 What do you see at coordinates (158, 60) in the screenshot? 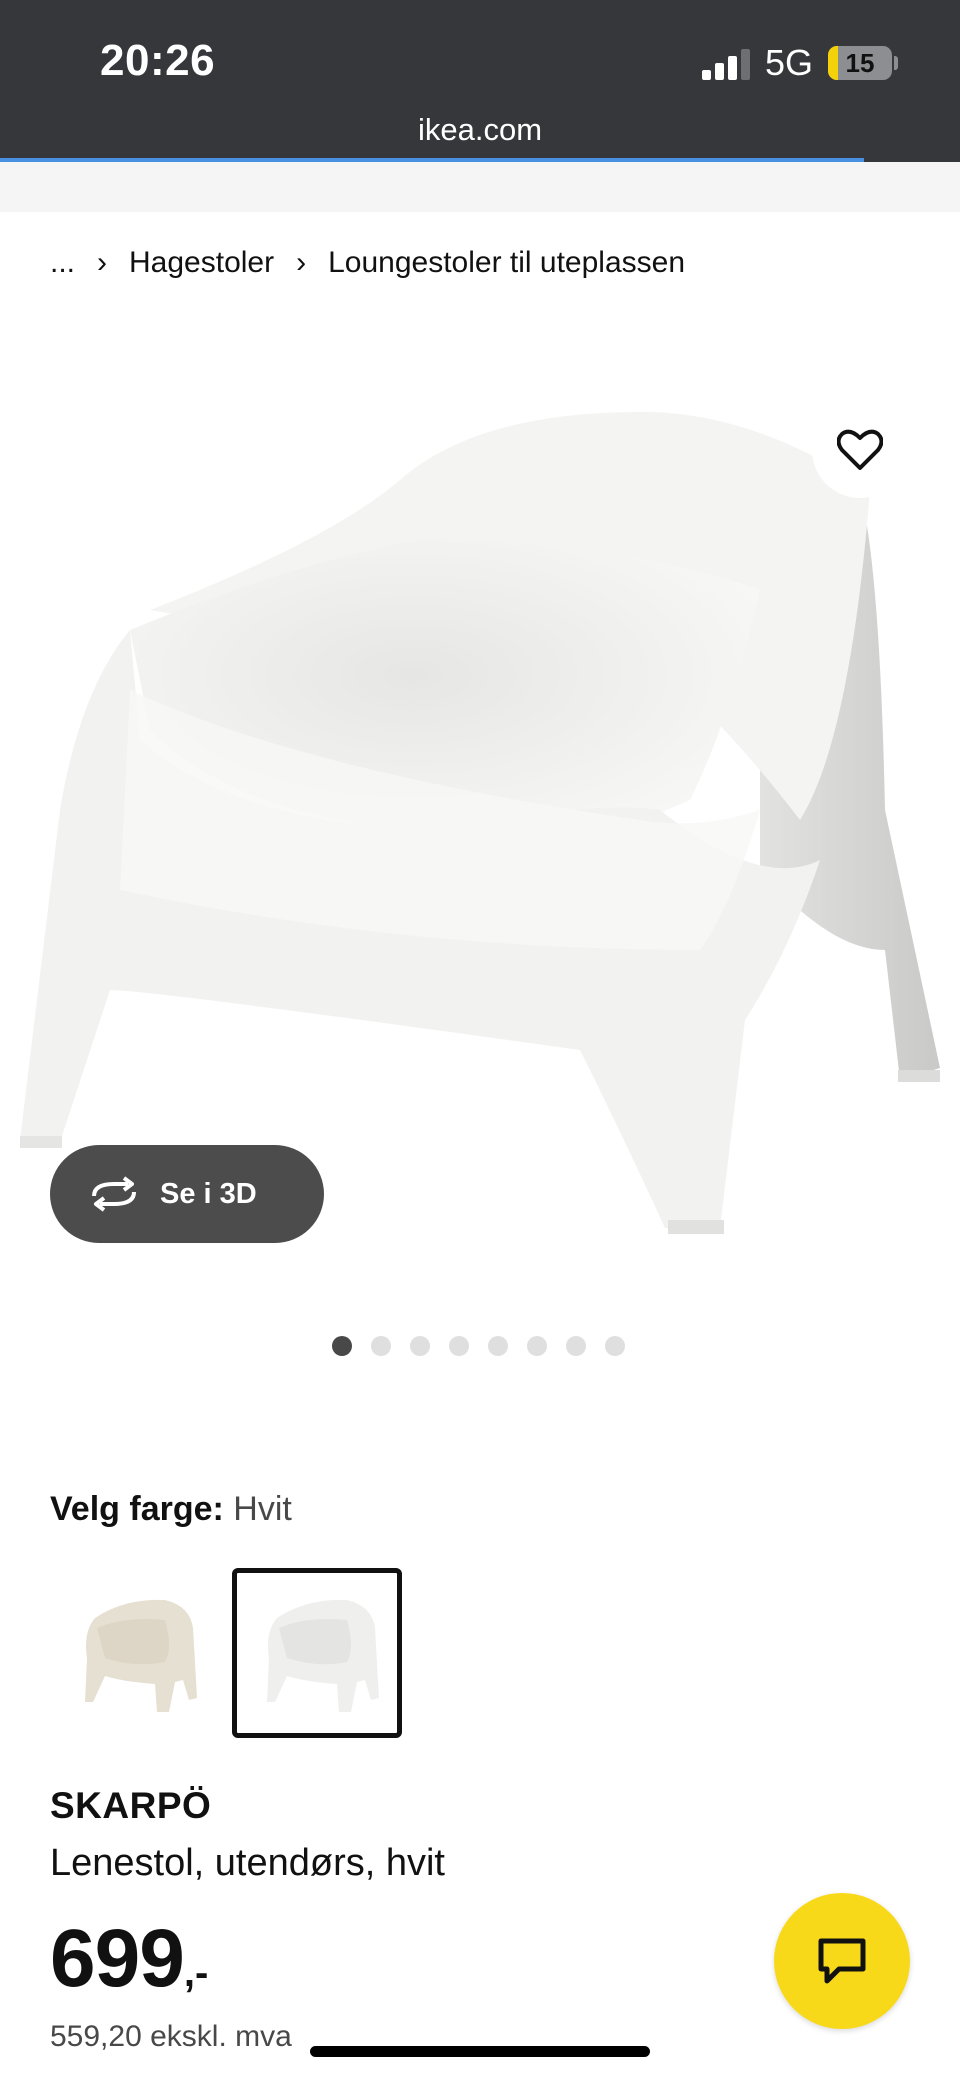
I see `status-time: 20:26` at bounding box center [158, 60].